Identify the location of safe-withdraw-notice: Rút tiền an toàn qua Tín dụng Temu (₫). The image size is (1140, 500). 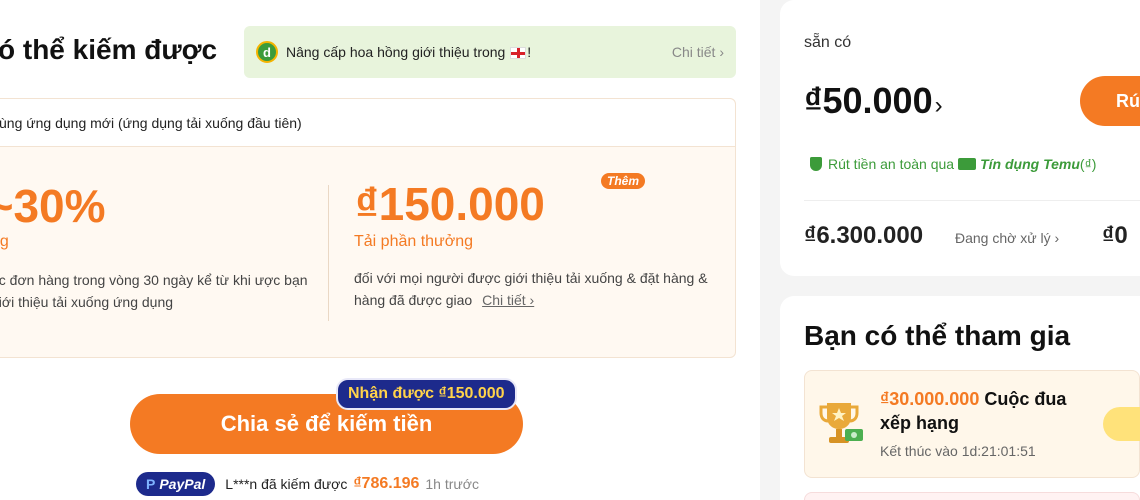
(953, 164).